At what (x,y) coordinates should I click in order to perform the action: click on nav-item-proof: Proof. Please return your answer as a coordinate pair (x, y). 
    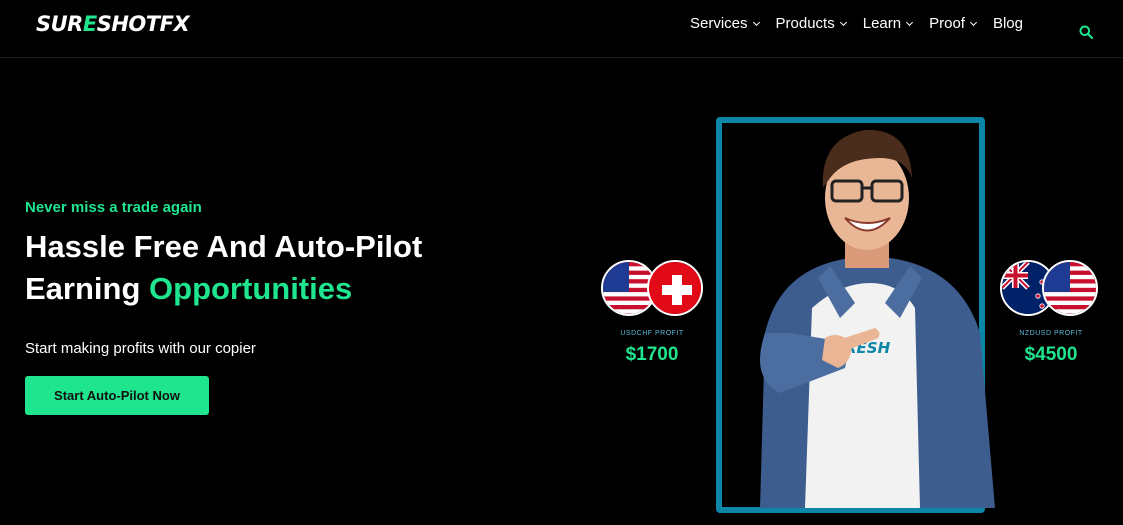
    Looking at the image, I should click on (953, 23).